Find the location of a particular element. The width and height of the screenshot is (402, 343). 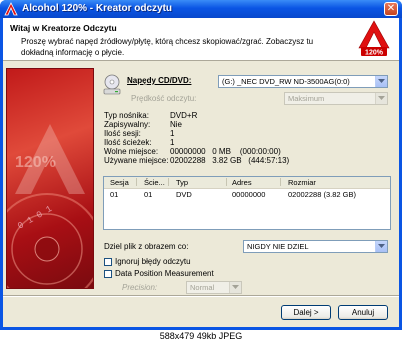

speed-label: Prędkość odczytu: is located at coordinates (164, 98).